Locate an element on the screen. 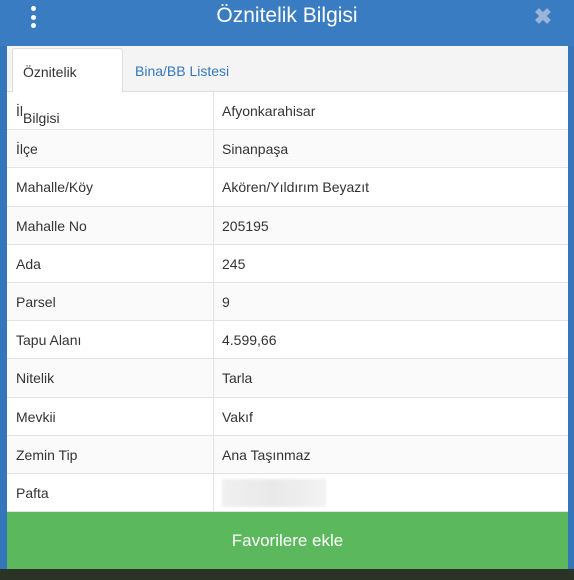 The image size is (574, 580). tab-attribute-info: Öznitelik Bilgisi is located at coordinates (67, 87).